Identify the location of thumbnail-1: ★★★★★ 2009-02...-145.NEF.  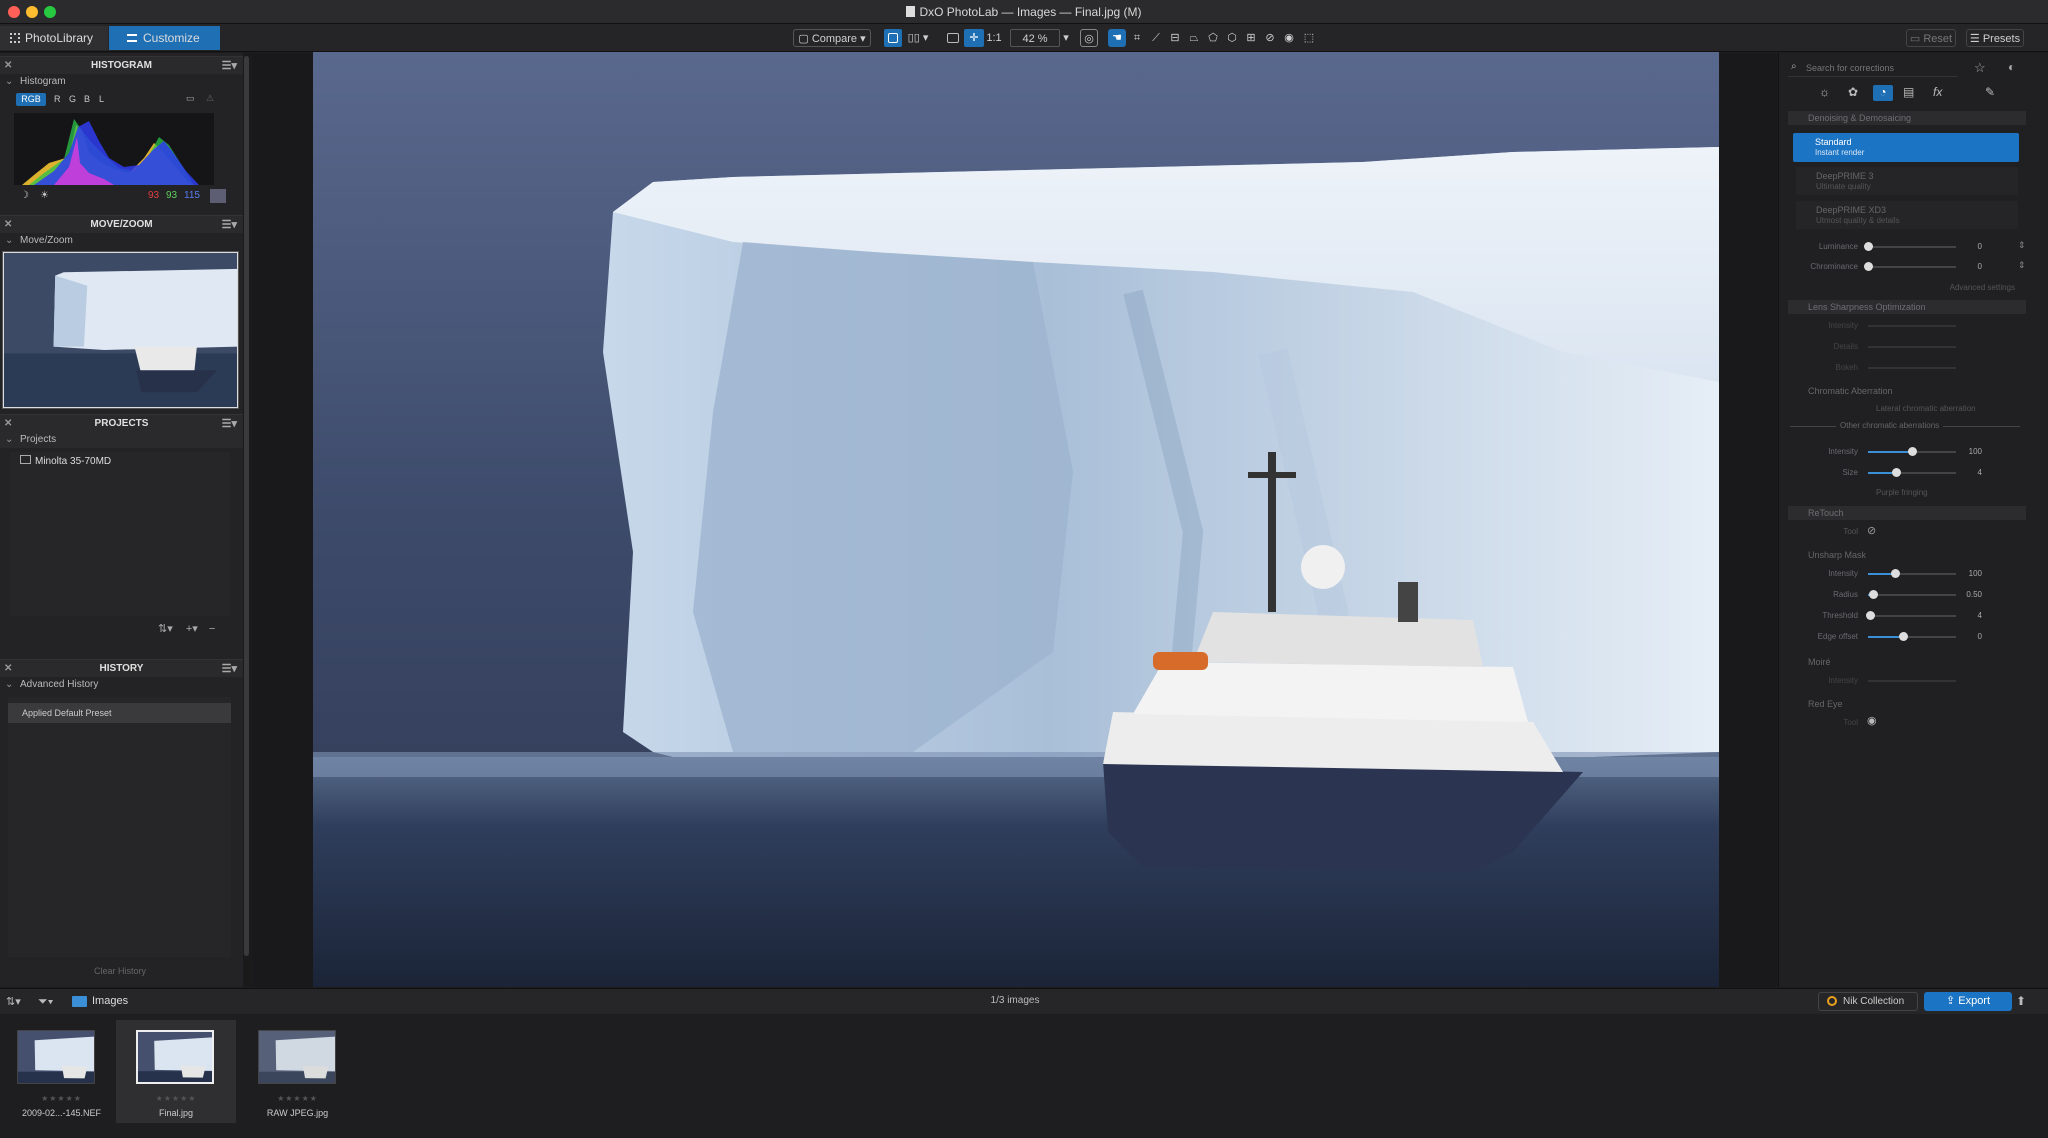
(61, 1071).